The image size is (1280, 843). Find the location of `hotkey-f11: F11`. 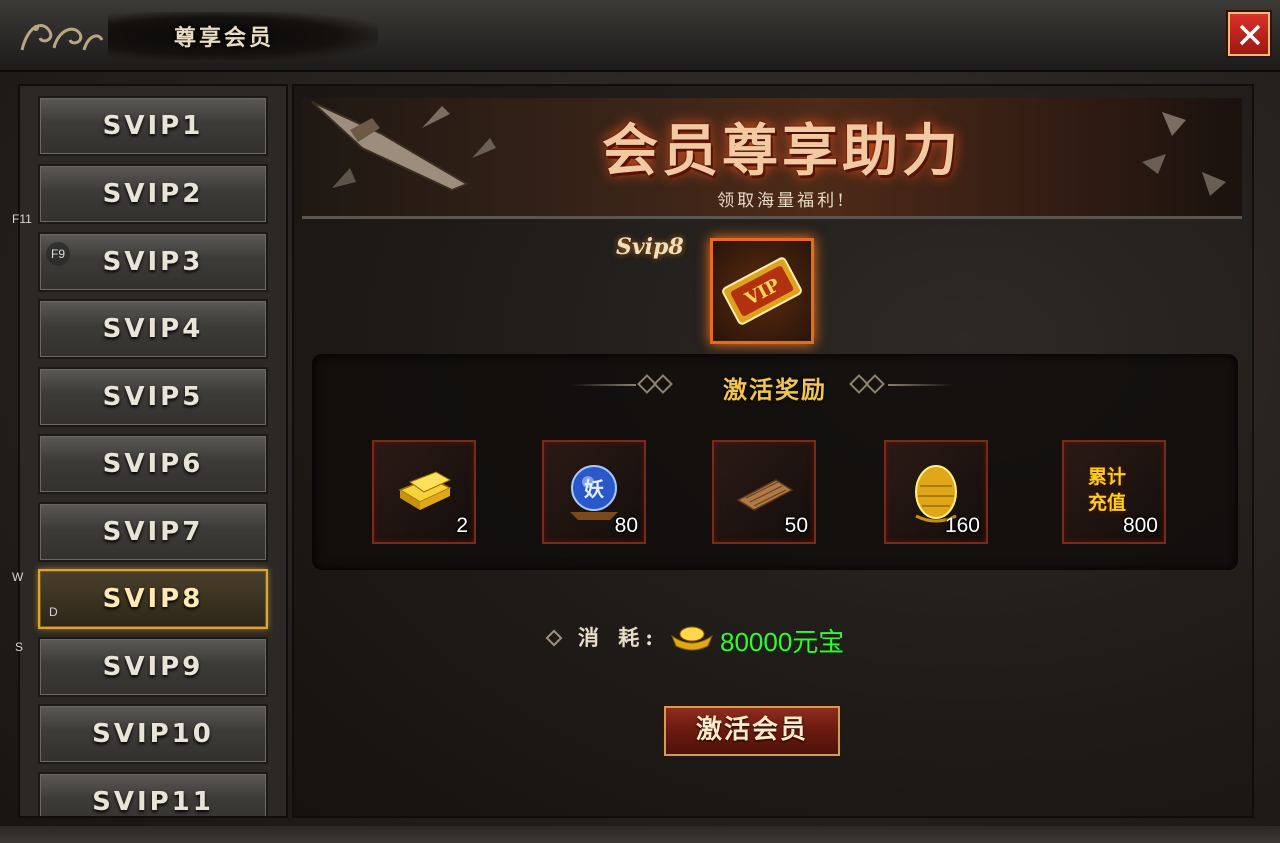

hotkey-f11: F11 is located at coordinates (22, 219).